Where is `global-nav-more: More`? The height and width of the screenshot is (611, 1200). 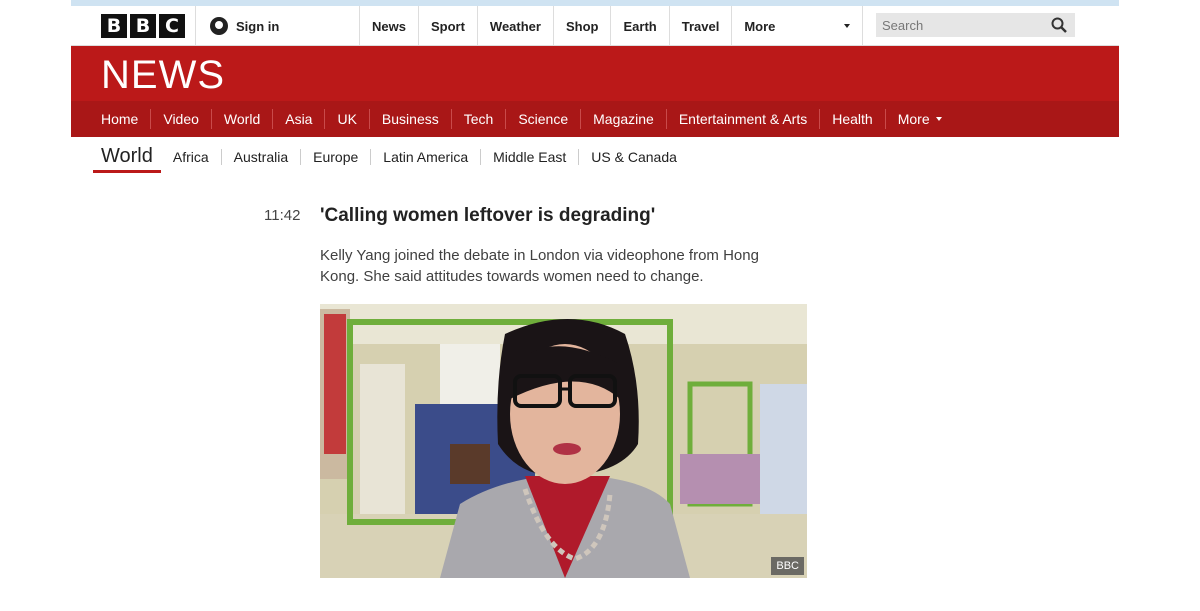
global-nav-more: More is located at coordinates (797, 26).